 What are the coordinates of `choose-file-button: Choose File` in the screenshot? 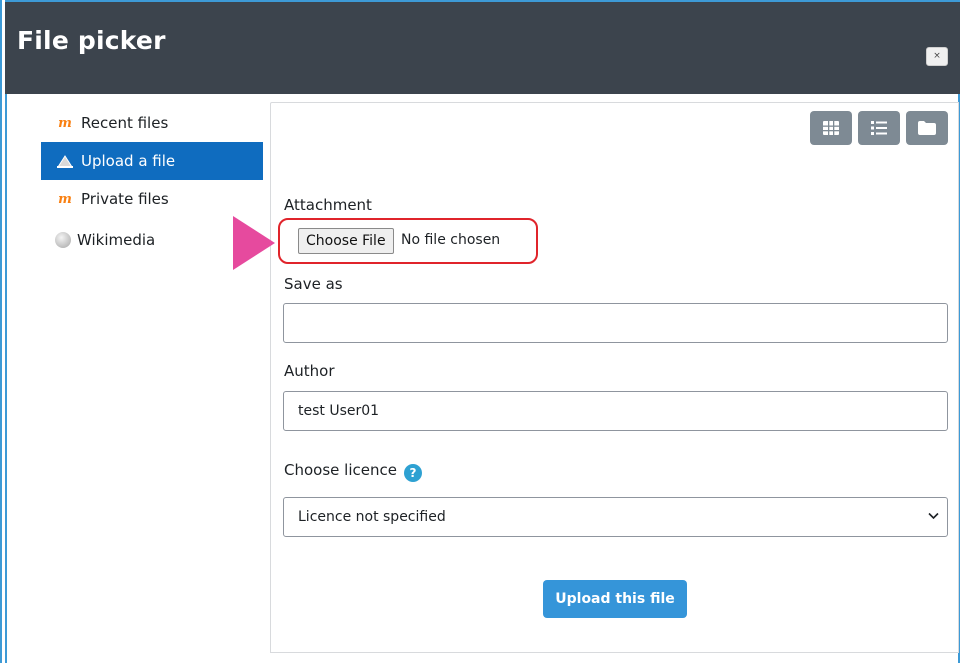 It's located at (346, 241).